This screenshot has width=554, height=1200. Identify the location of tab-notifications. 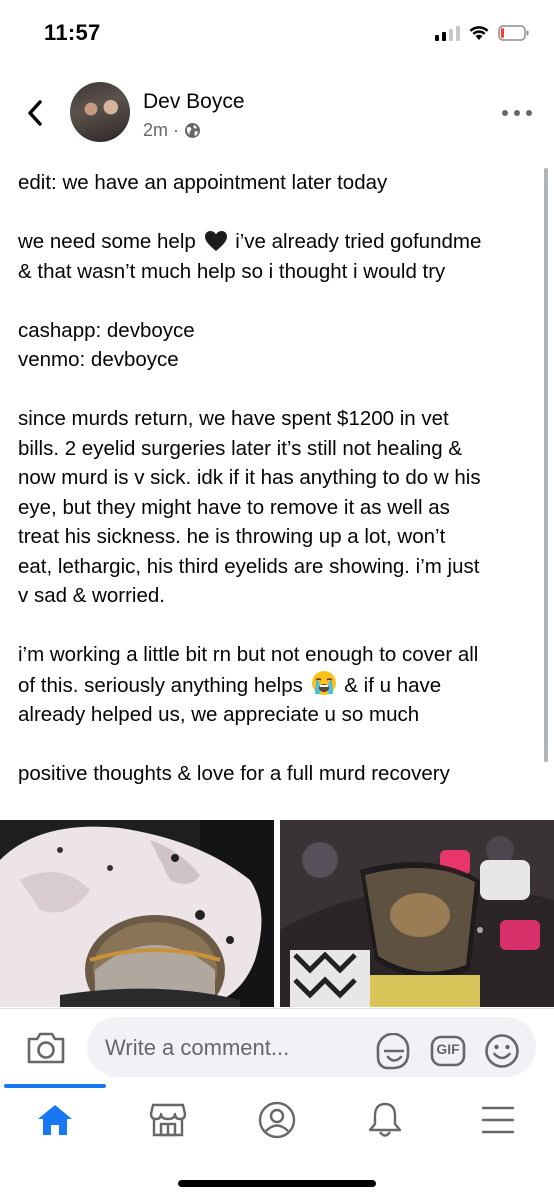
(385, 1120).